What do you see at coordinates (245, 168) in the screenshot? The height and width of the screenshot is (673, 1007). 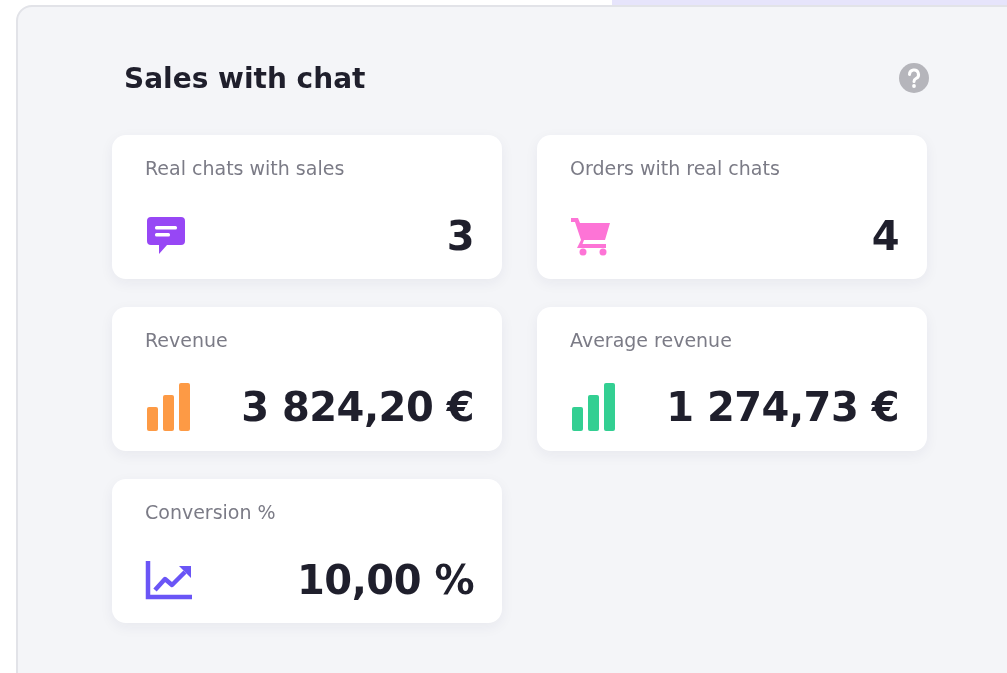 I see `card-label: Real chats with sales` at bounding box center [245, 168].